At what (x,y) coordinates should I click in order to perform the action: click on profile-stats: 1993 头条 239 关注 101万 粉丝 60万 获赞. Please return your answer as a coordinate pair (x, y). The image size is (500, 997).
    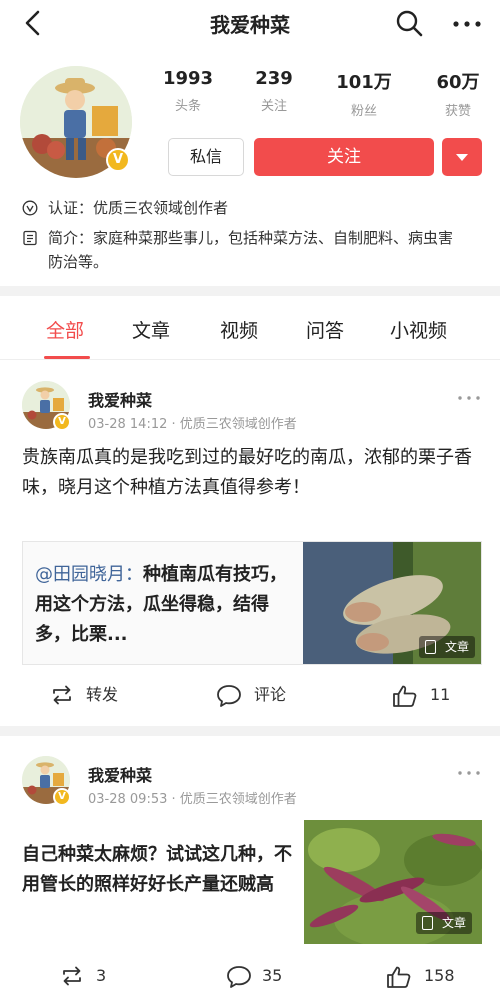
    Looking at the image, I should click on (325, 93).